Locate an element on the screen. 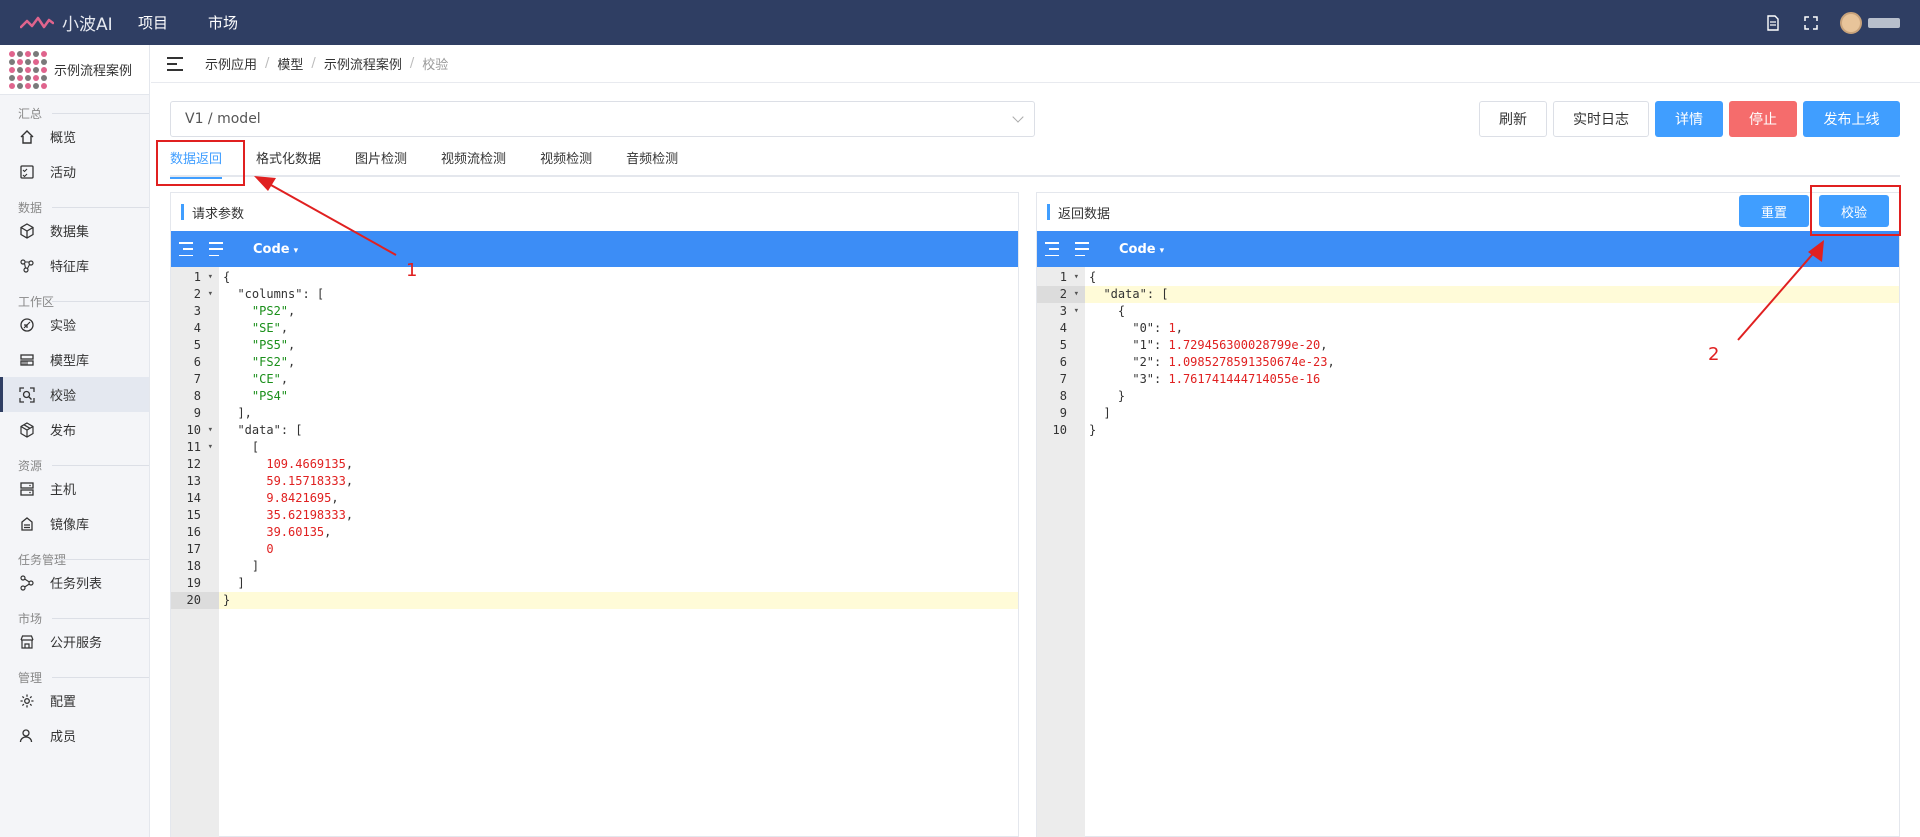 The width and height of the screenshot is (1920, 837). sidebar-item-label: 概览 is located at coordinates (63, 138).